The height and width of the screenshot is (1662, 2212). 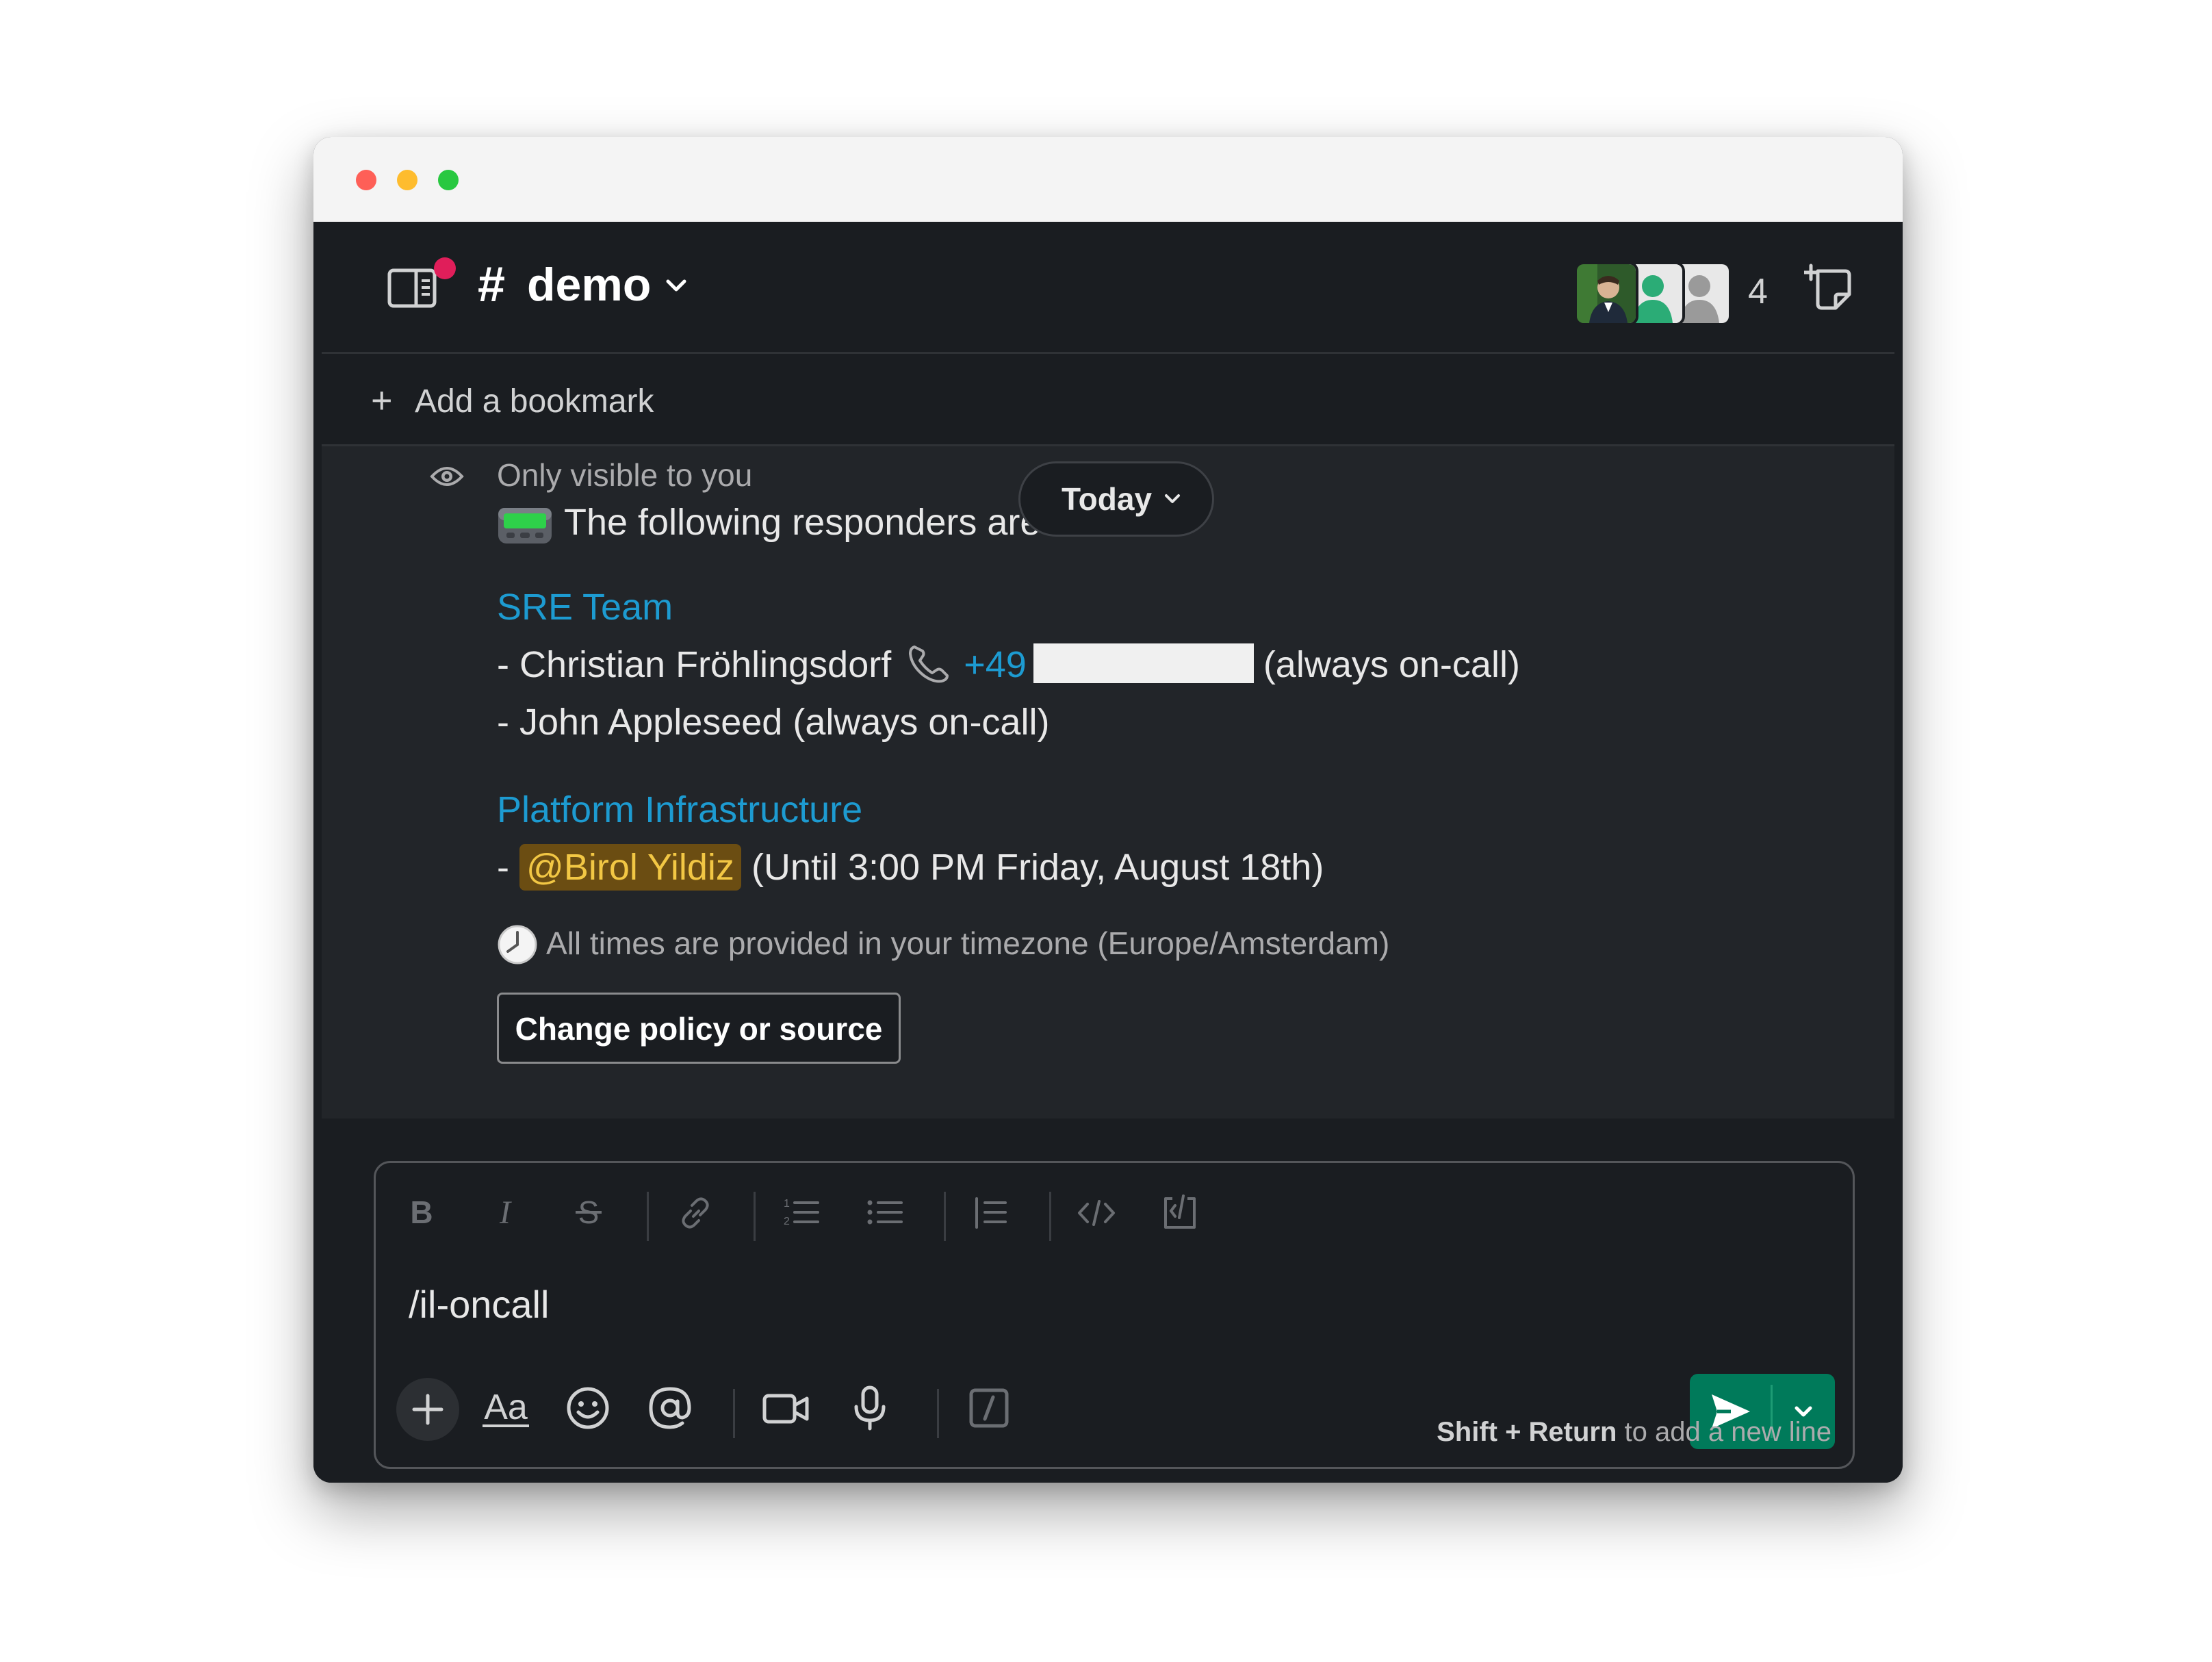 I want to click on bold-icon: B, so click(x=422, y=1213).